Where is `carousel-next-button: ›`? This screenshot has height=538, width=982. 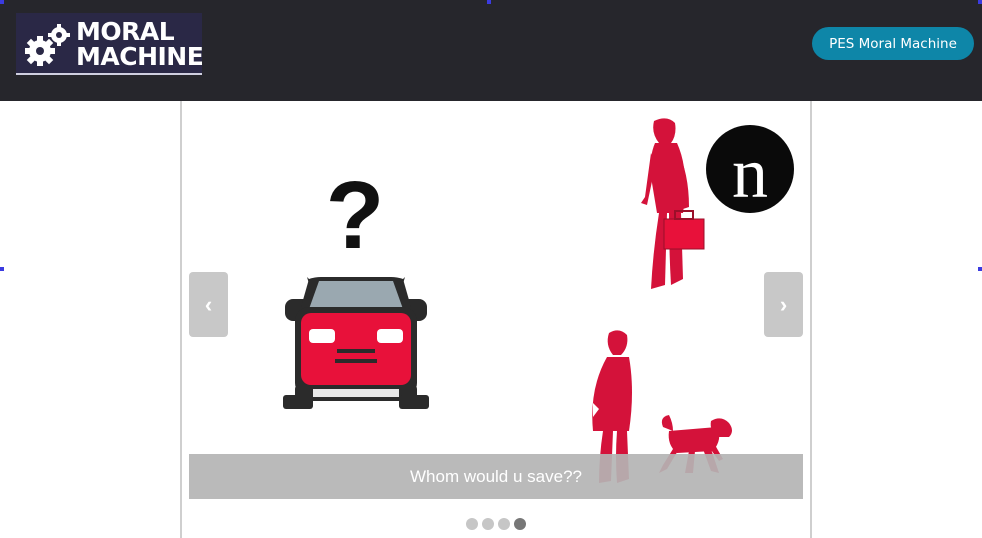 carousel-next-button: › is located at coordinates (783, 304).